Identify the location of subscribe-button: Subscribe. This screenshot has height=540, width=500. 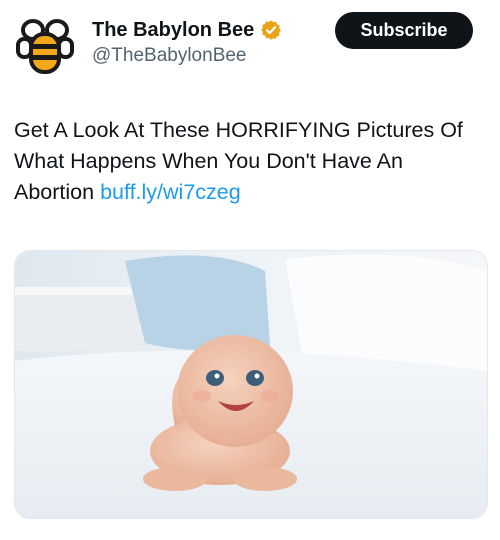
(404, 30).